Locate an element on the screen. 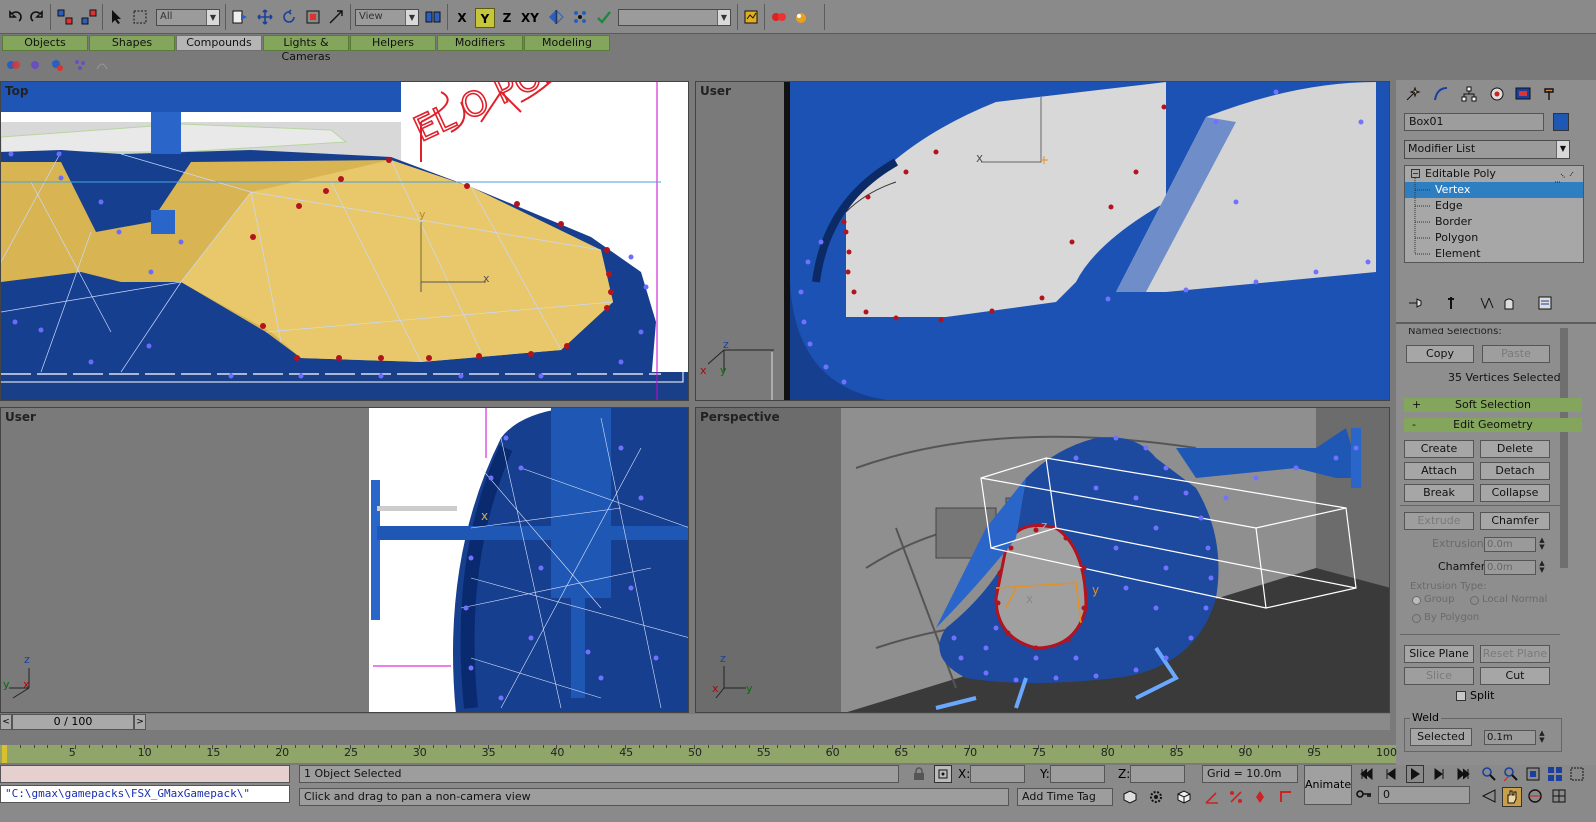  detach-button: Detach is located at coordinates (1515, 471).